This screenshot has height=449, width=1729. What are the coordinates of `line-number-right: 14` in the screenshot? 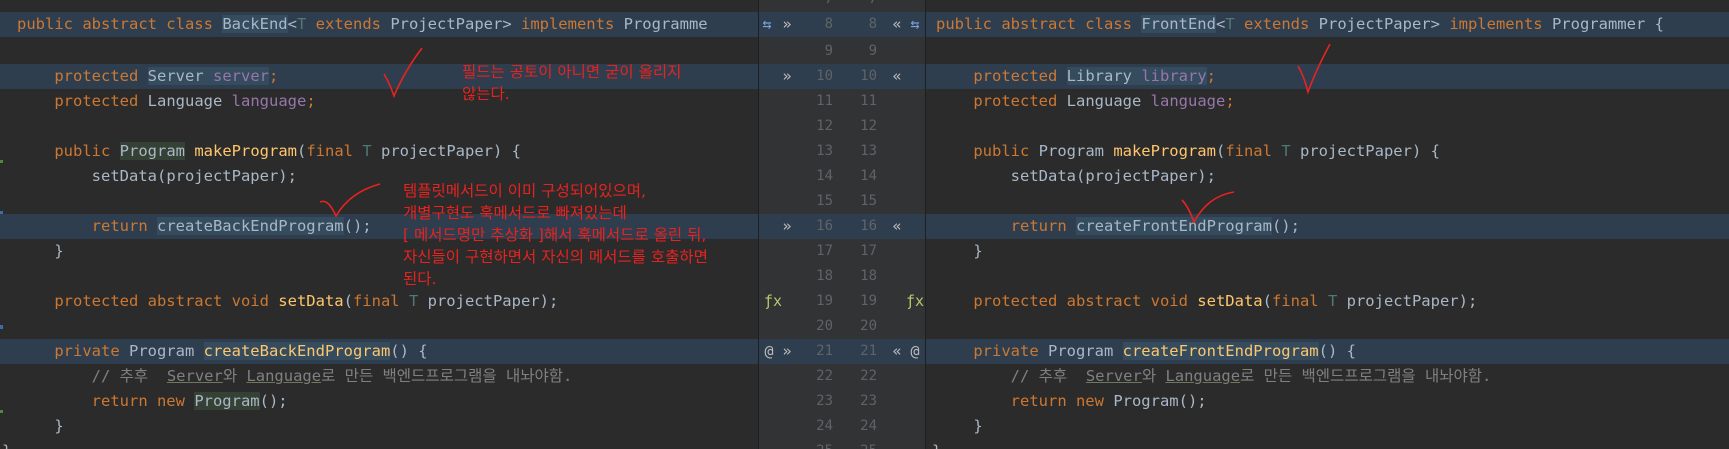 It's located at (868, 176).